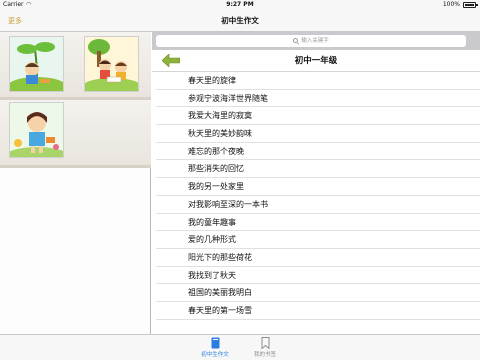 Image resolution: width=480 pixels, height=360 pixels. What do you see at coordinates (318, 240) in the screenshot?
I see `essay-item: 爱的几种形式` at bounding box center [318, 240].